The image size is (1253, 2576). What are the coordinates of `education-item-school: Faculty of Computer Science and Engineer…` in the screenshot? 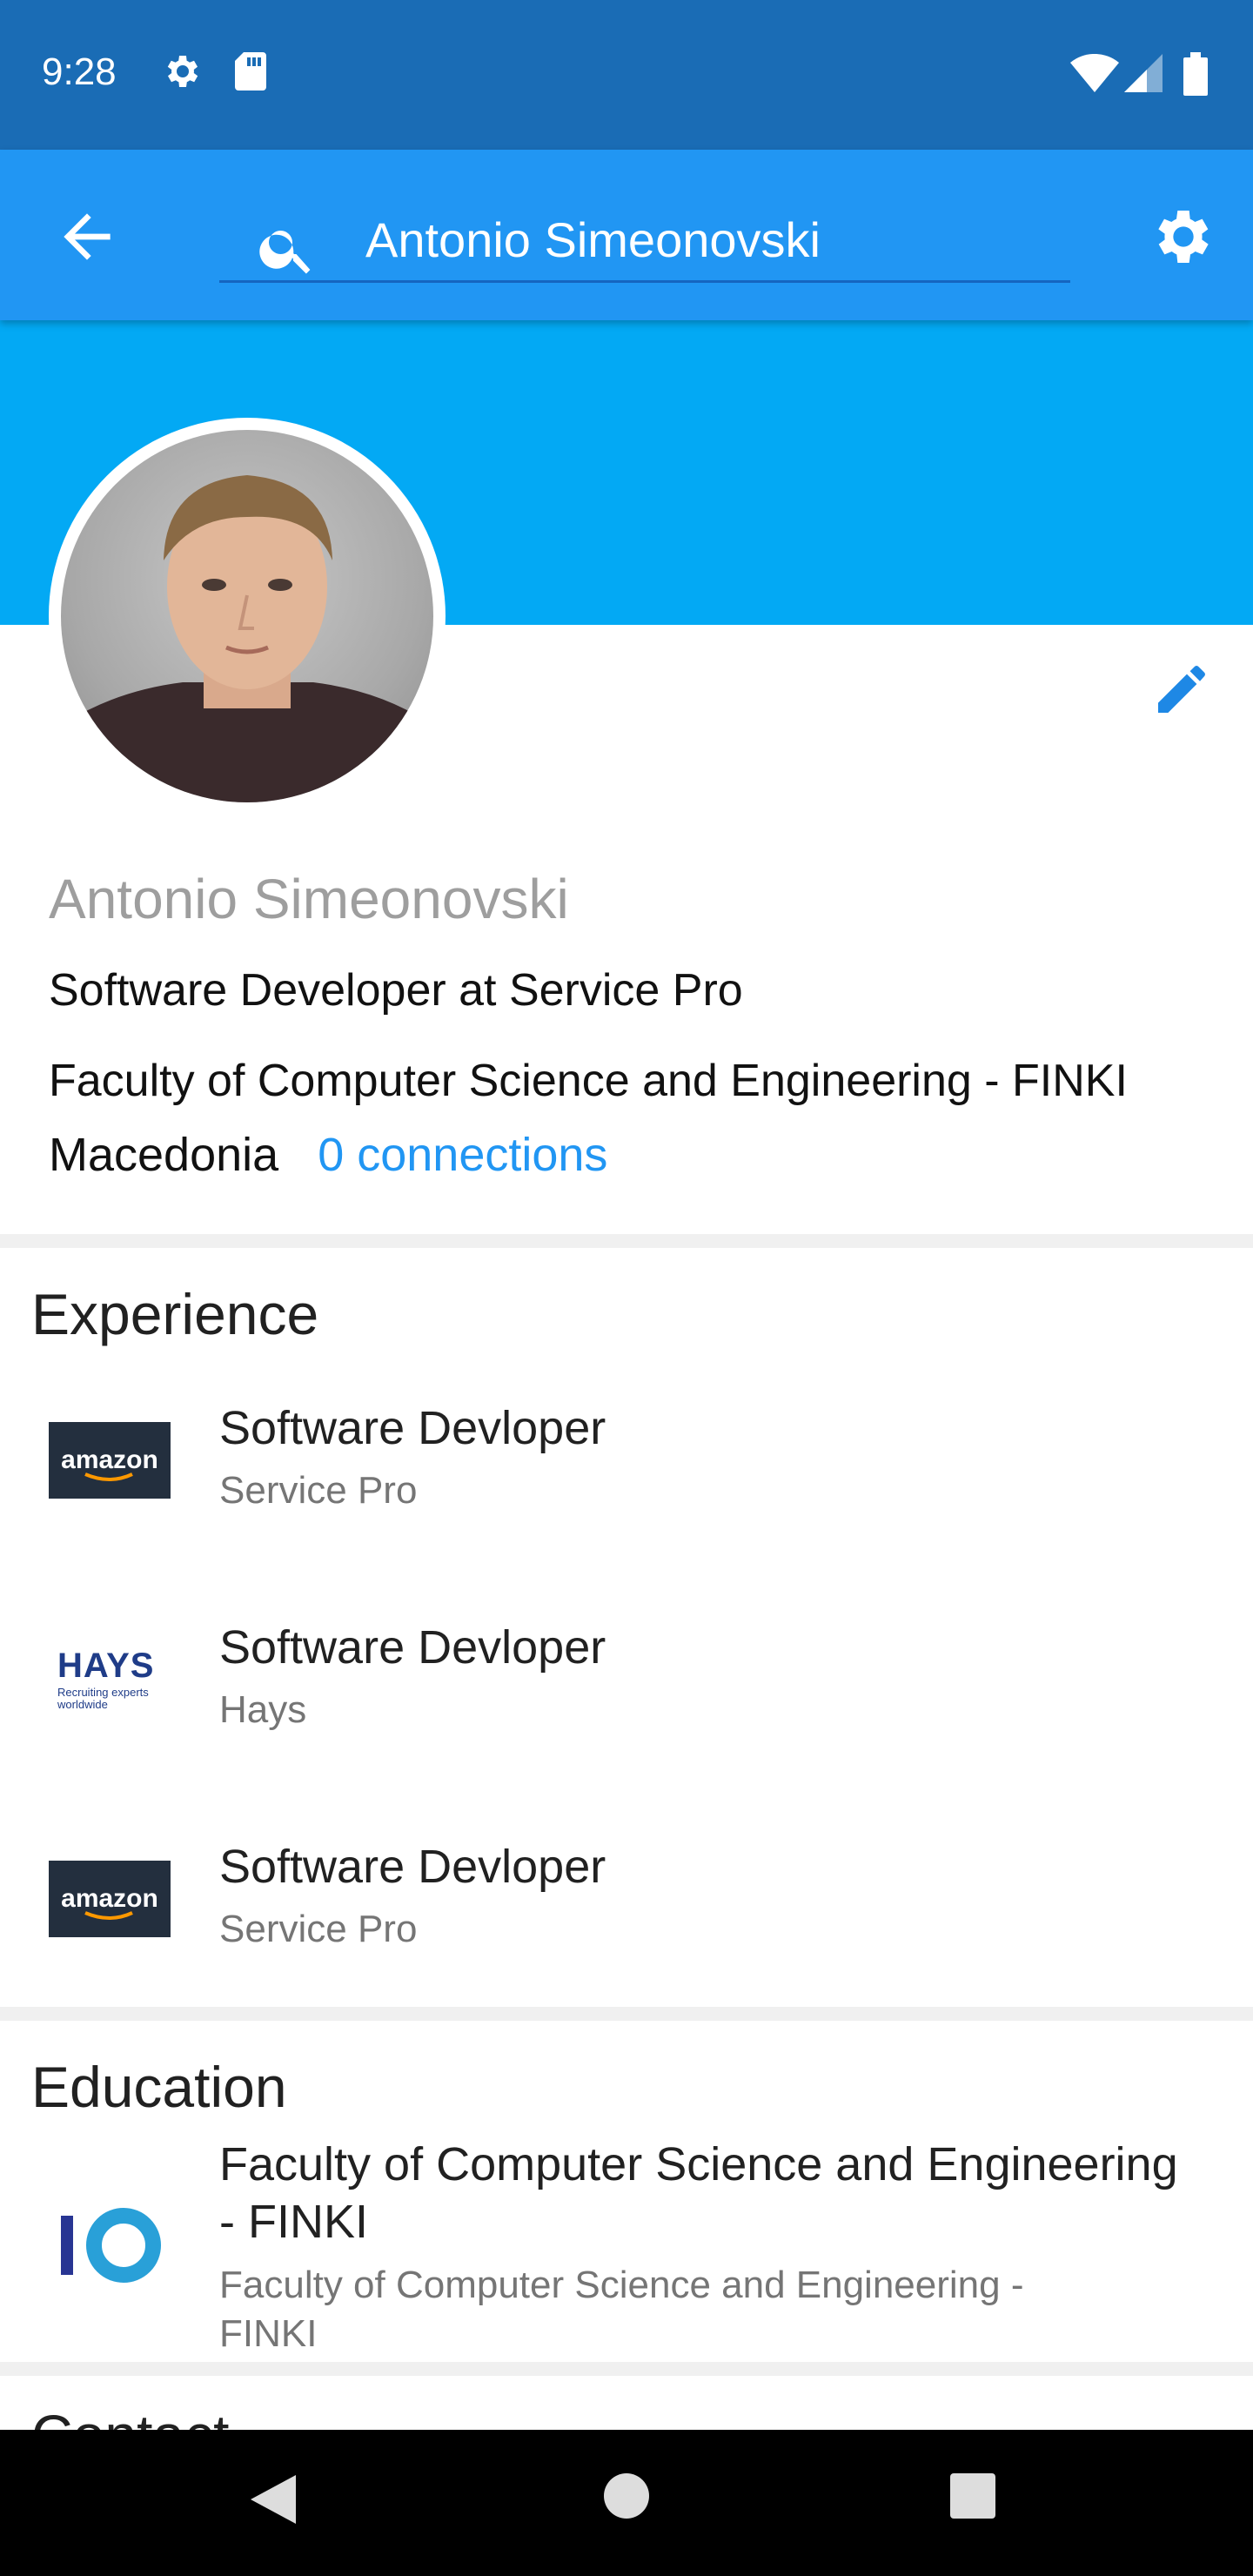 It's located at (621, 2309).